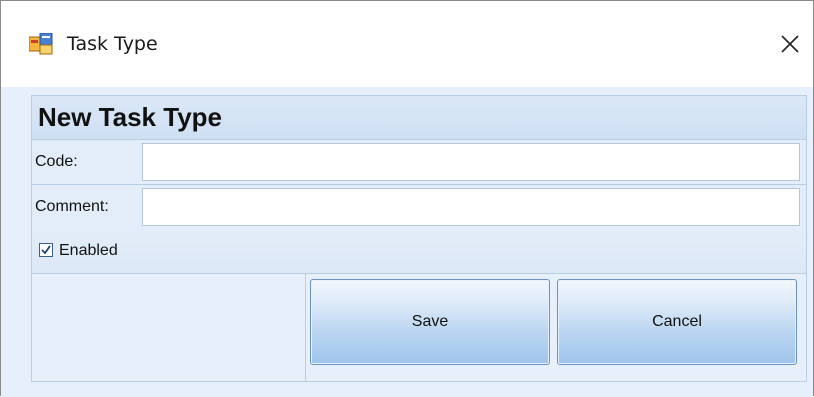 This screenshot has height=397, width=814. What do you see at coordinates (88, 251) in the screenshot?
I see `enabled-label: Enabled` at bounding box center [88, 251].